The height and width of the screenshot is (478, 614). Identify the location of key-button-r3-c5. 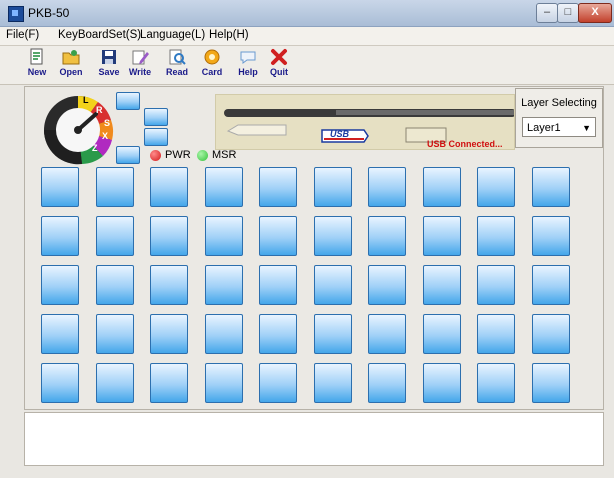
(278, 285).